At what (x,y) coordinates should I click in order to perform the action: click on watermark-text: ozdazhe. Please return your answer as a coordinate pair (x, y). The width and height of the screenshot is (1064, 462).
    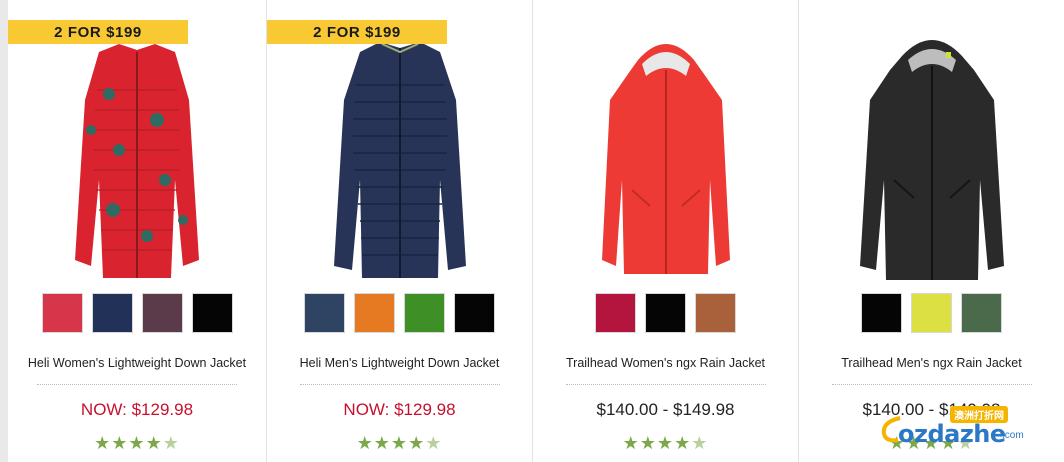
    Looking at the image, I should click on (952, 434).